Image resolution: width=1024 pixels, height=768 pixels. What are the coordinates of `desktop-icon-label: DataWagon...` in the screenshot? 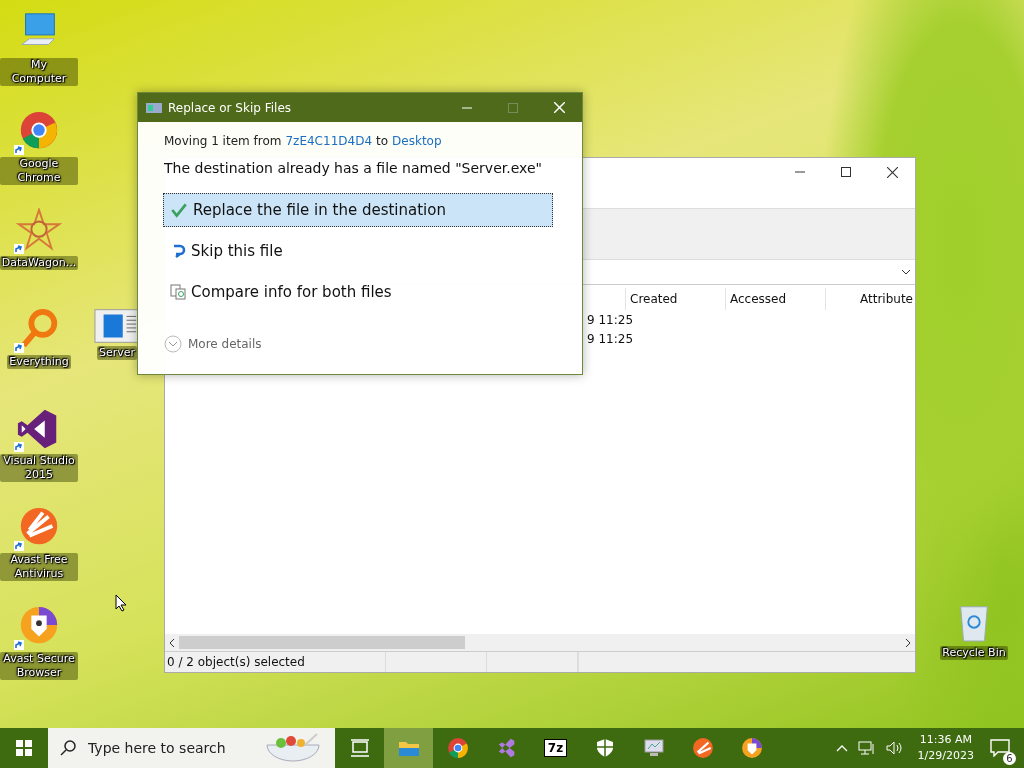 It's located at (39, 263).